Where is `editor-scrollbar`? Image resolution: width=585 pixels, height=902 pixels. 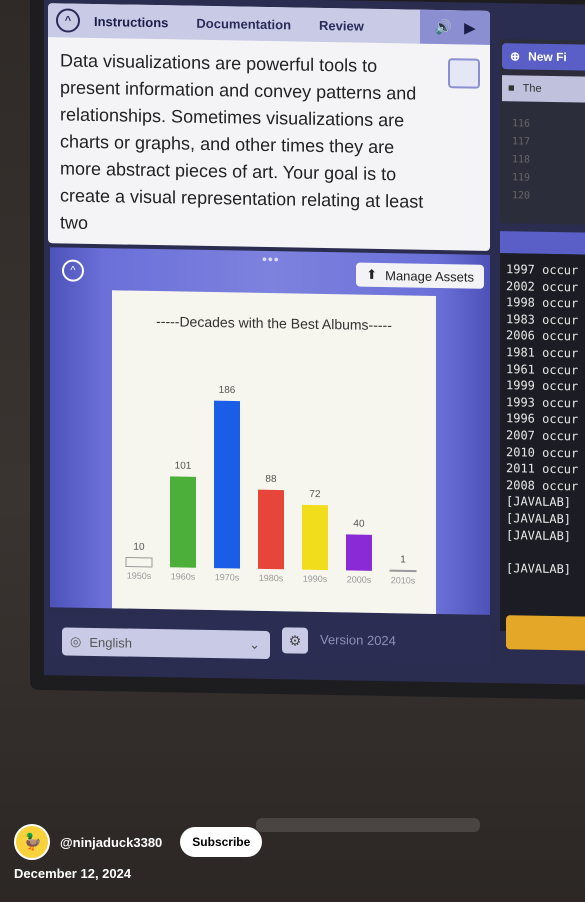
editor-scrollbar is located at coordinates (542, 243).